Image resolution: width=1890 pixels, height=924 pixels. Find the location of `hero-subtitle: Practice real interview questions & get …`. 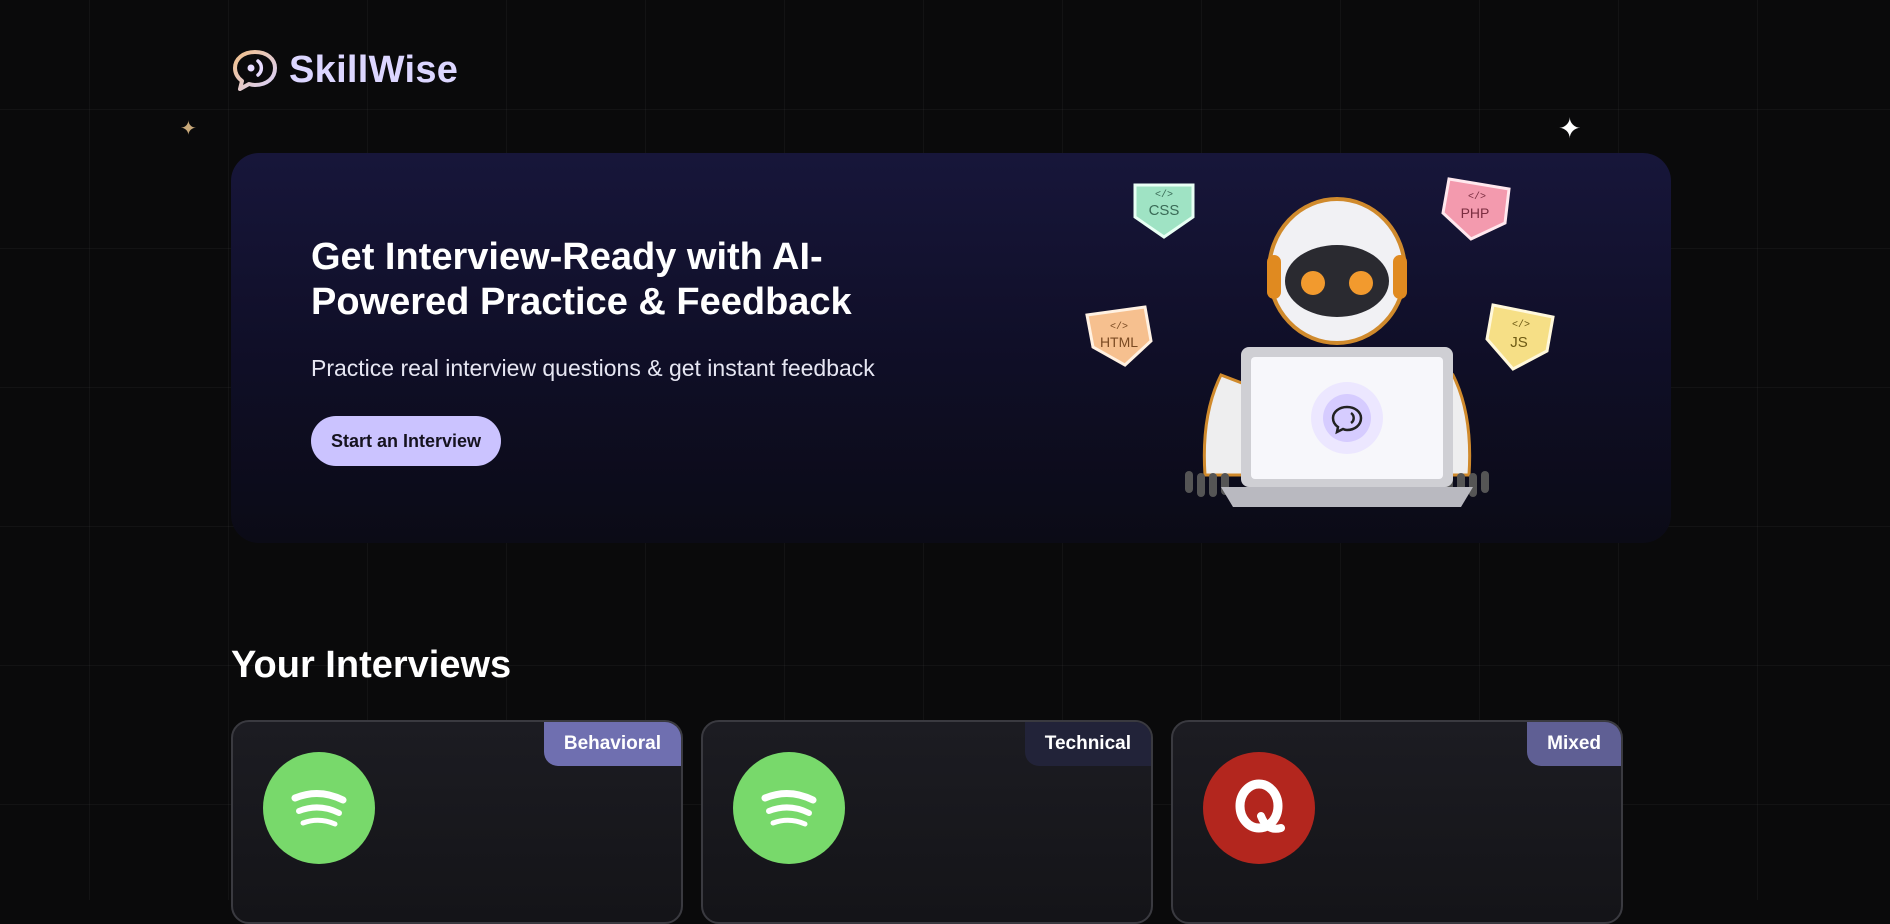

hero-subtitle: Practice real interview questions & get … is located at coordinates (593, 368).